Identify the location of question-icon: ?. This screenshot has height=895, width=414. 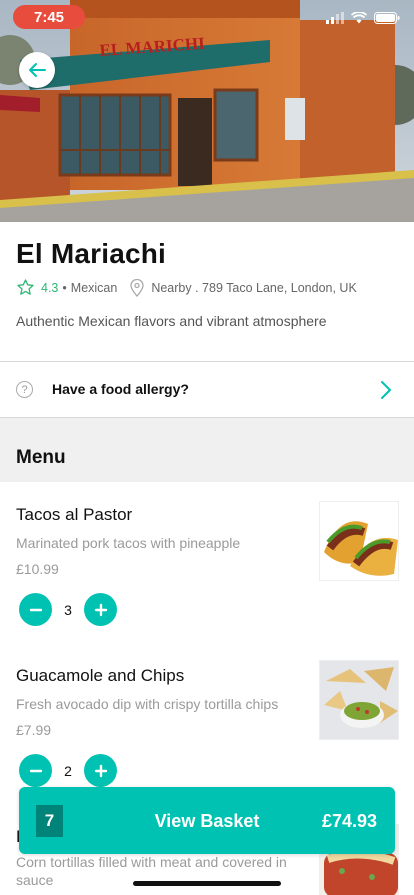
(24, 389).